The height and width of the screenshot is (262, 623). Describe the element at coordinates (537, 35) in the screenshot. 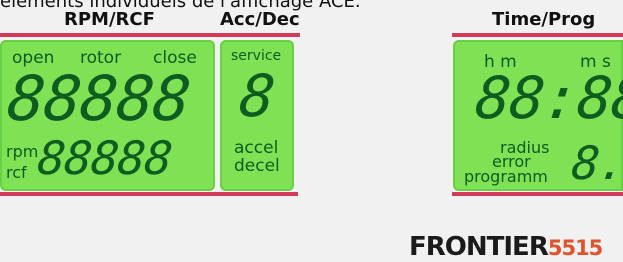

I see `accent-bar-right-top` at that location.